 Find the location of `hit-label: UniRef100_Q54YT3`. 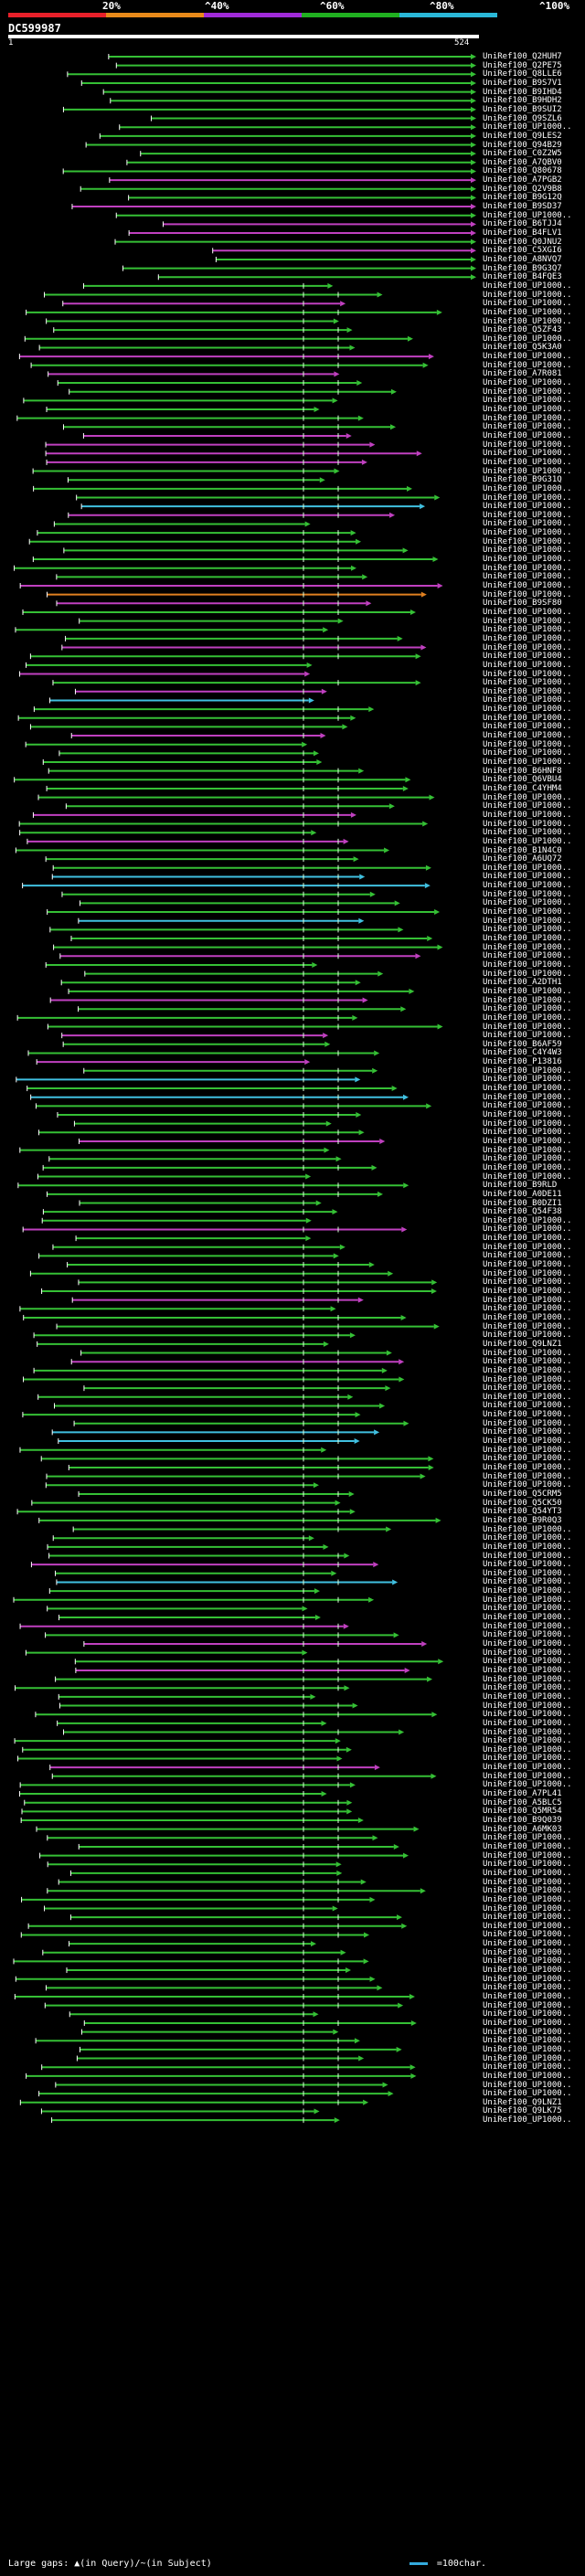

hit-label: UniRef100_Q54YT3 is located at coordinates (534, 1511).